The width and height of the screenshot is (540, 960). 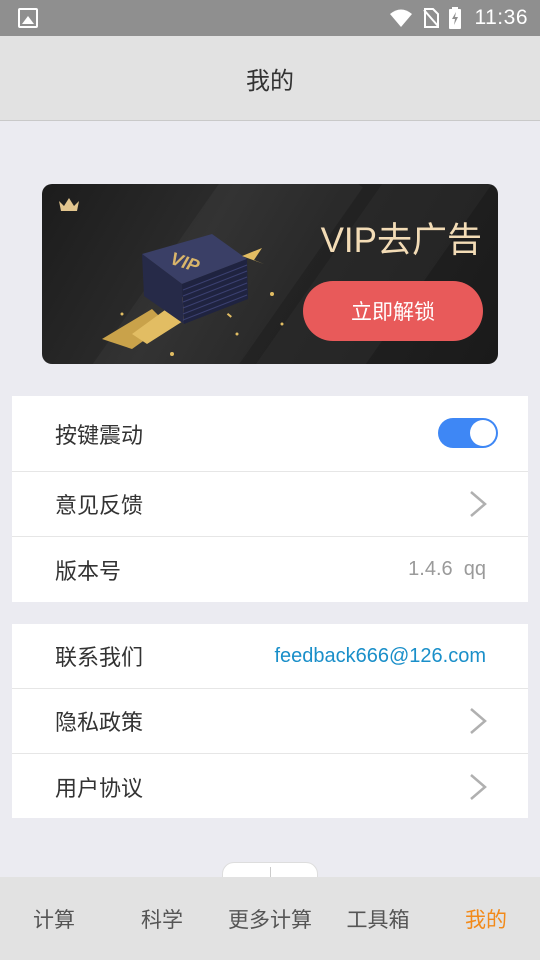 I want to click on status-time: 11:36, so click(x=501, y=17).